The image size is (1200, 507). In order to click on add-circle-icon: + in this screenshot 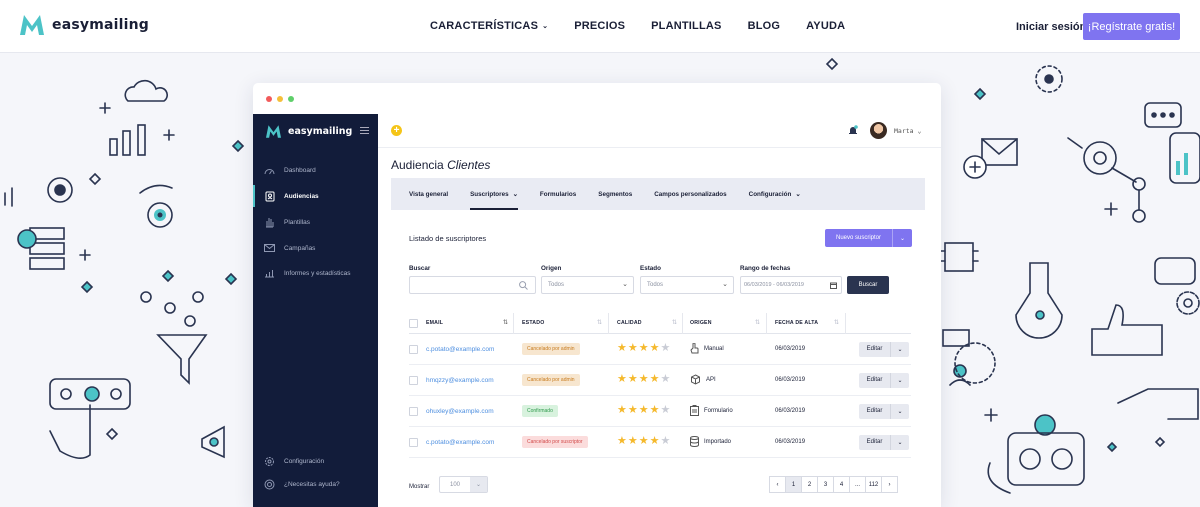, I will do `click(396, 130)`.